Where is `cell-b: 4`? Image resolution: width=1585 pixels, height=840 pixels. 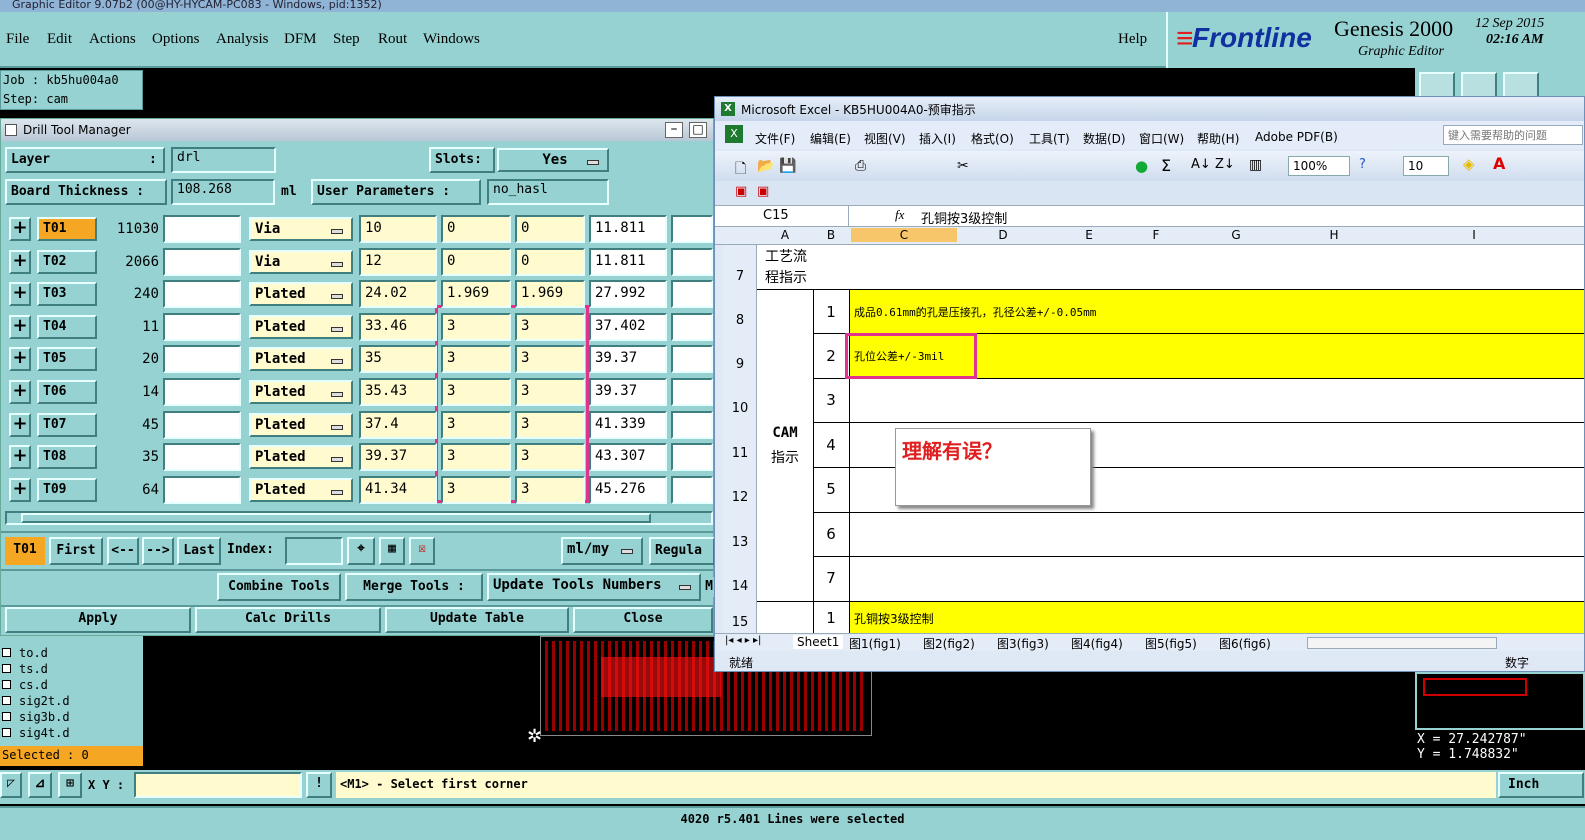 cell-b: 4 is located at coordinates (831, 445).